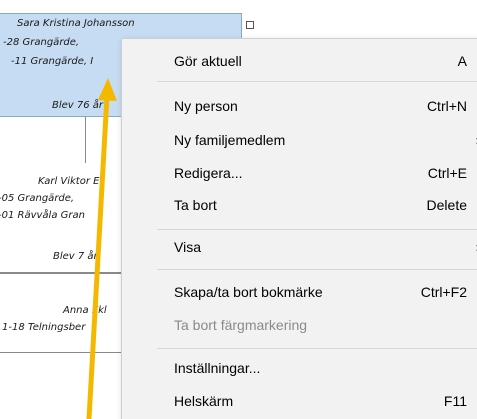 The image size is (477, 419). Describe the element at coordinates (69, 181) in the screenshot. I see `person-name: Karl Viktor E` at that location.